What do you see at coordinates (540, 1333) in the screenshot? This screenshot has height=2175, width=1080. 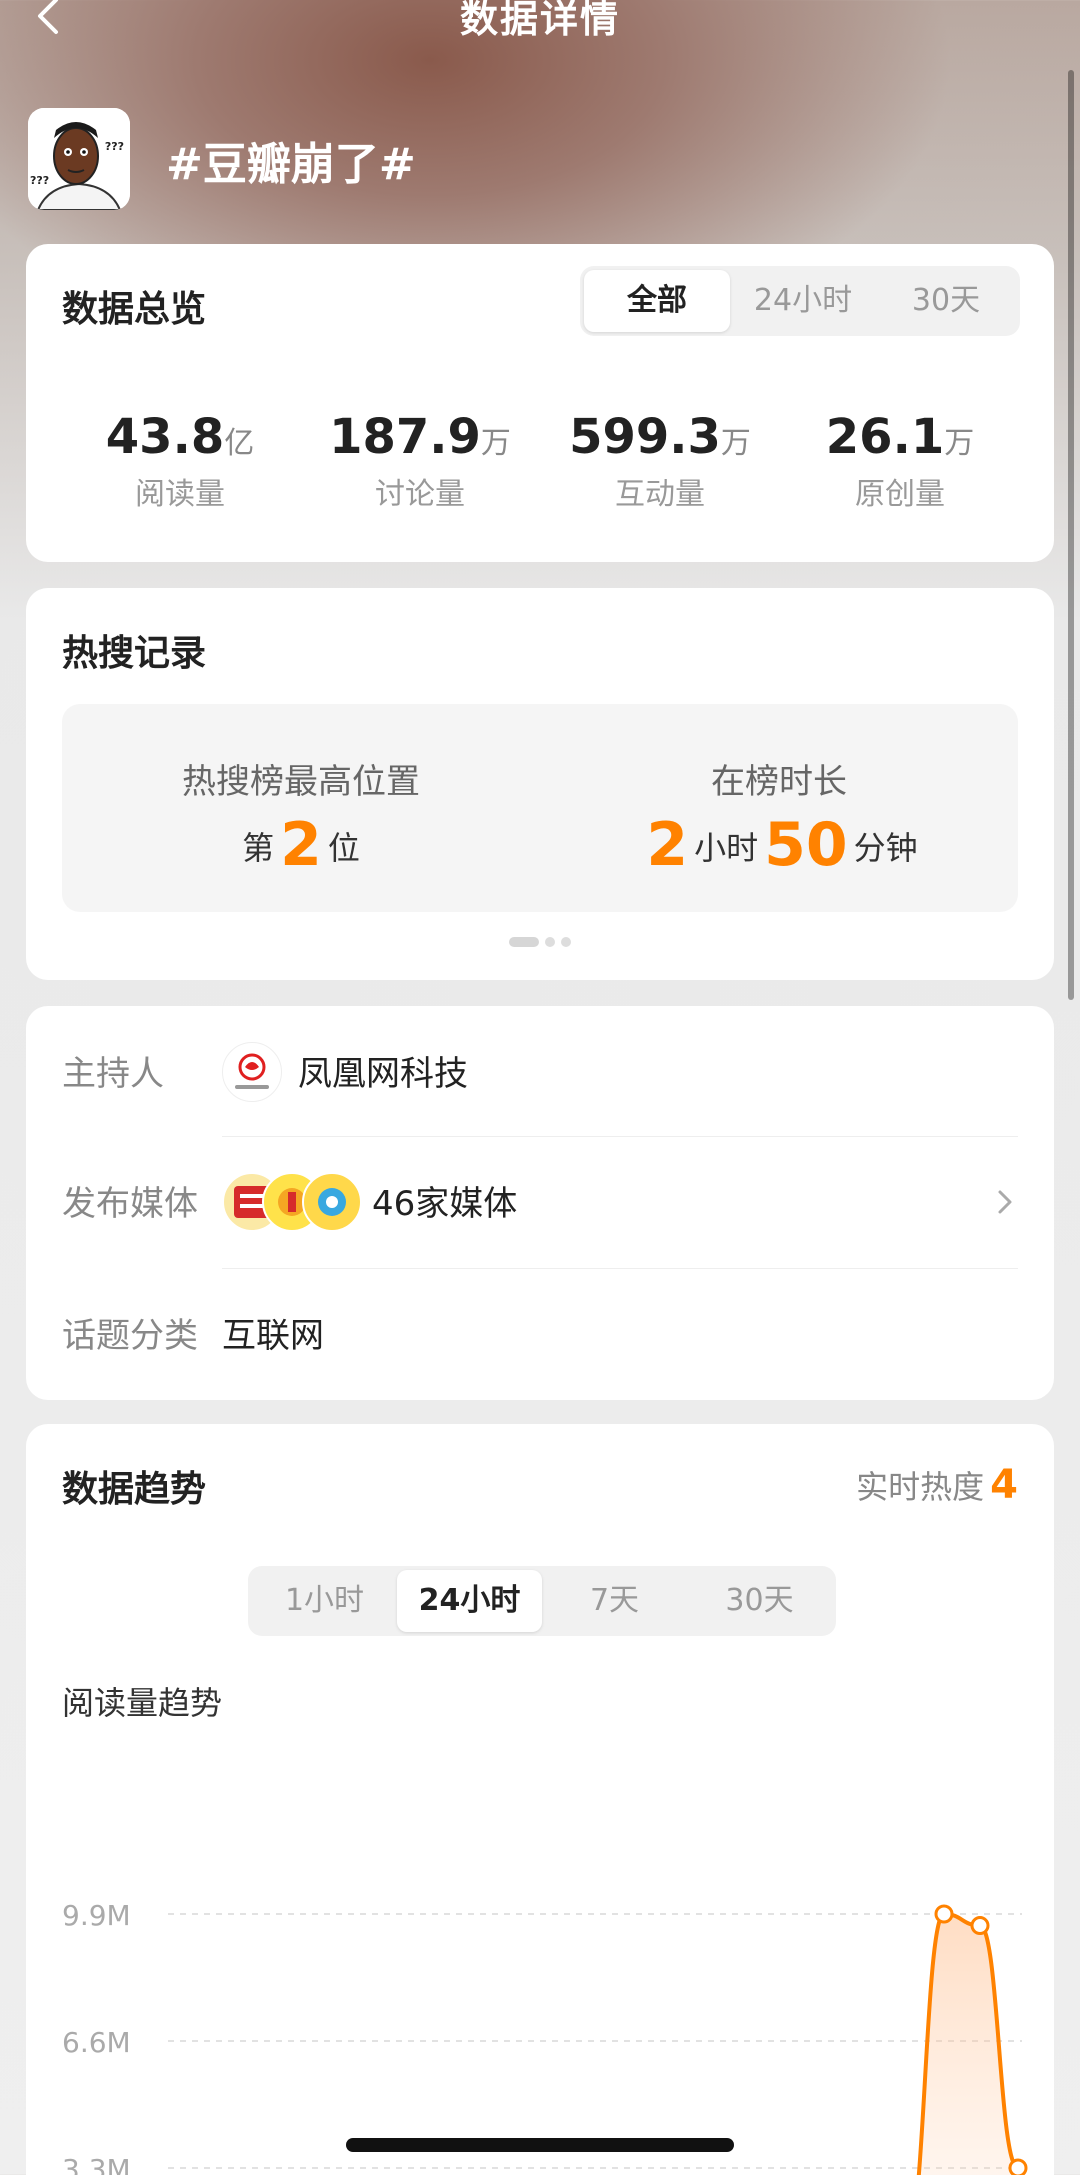 I see `category-row: 话题分类 互联网` at bounding box center [540, 1333].